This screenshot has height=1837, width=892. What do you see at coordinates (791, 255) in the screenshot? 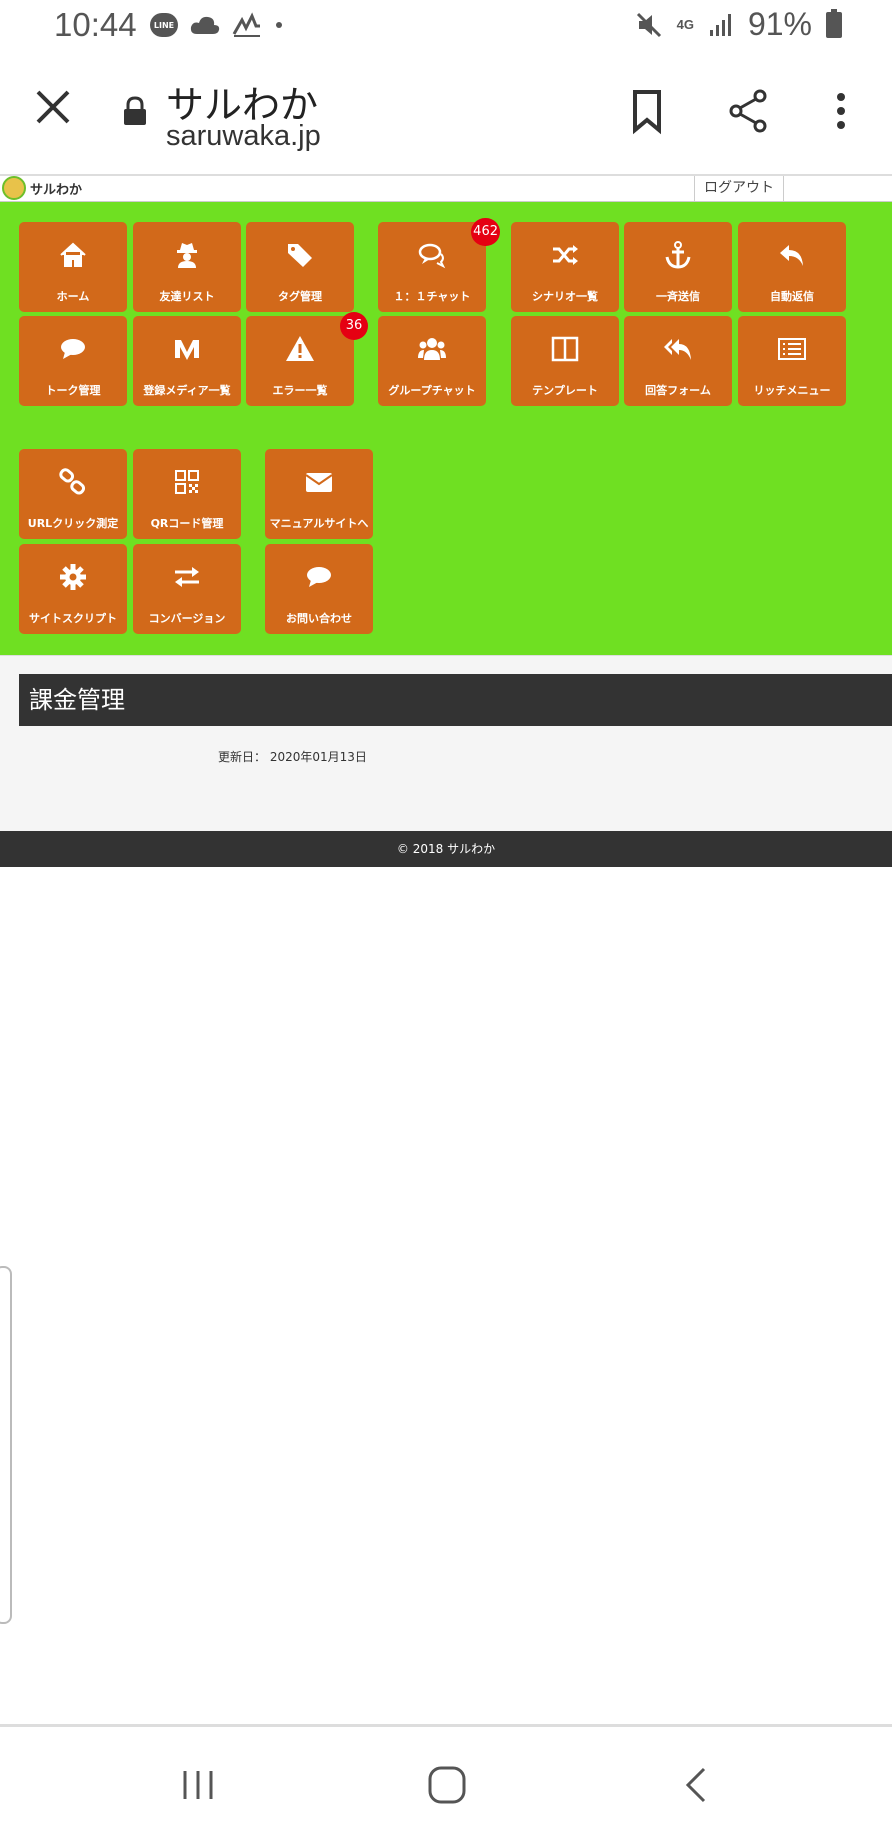
I see `reply-icon` at bounding box center [791, 255].